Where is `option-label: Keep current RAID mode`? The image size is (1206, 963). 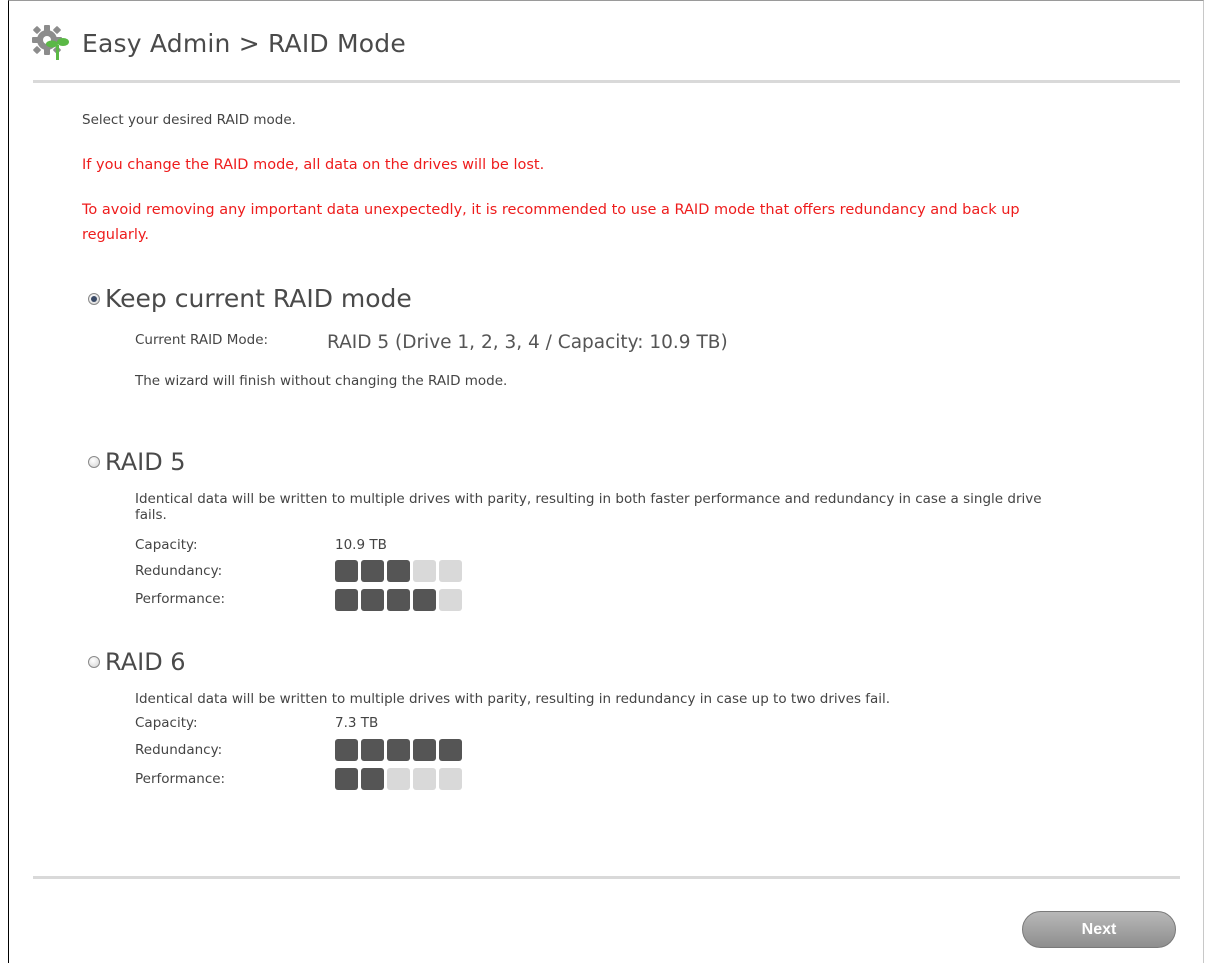
option-label: Keep current RAID mode is located at coordinates (258, 298).